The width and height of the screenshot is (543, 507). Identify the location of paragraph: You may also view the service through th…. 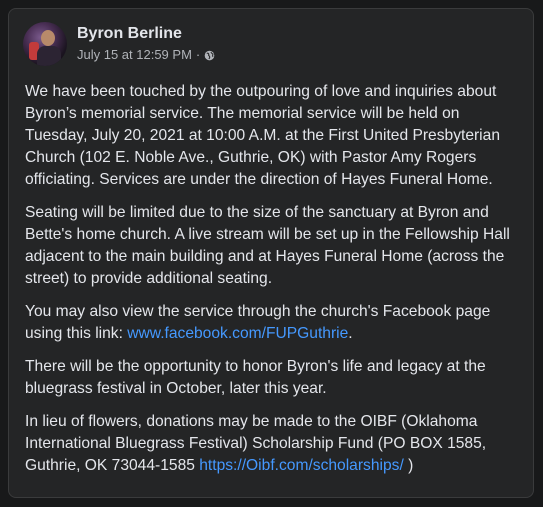
(275, 323).